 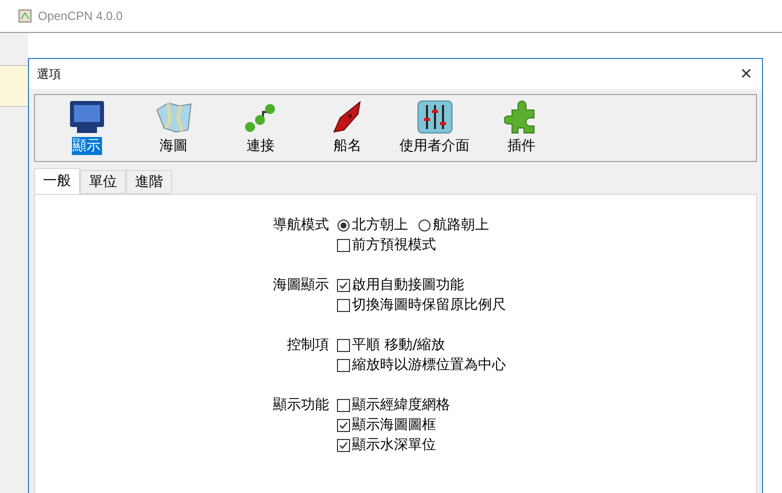 I want to click on toolbar-item: 船名, so click(x=347, y=146).